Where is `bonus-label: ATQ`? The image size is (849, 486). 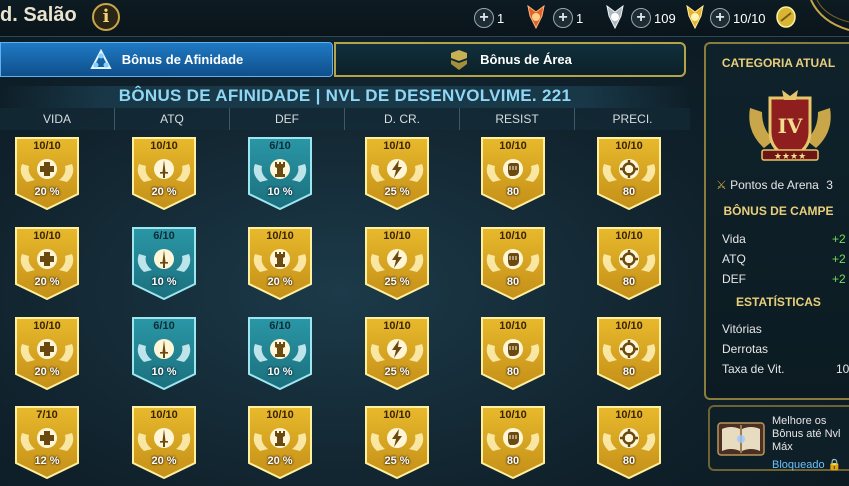 bonus-label: ATQ is located at coordinates (734, 259).